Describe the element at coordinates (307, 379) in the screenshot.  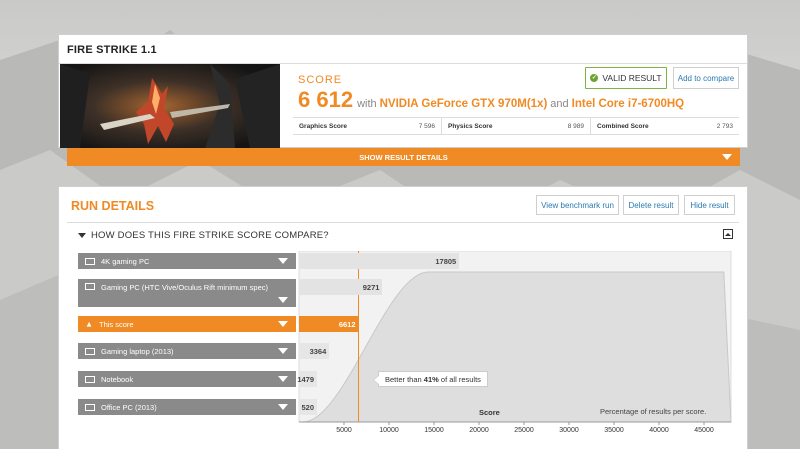
I see `comparison-value-bar-4: 1479` at that location.